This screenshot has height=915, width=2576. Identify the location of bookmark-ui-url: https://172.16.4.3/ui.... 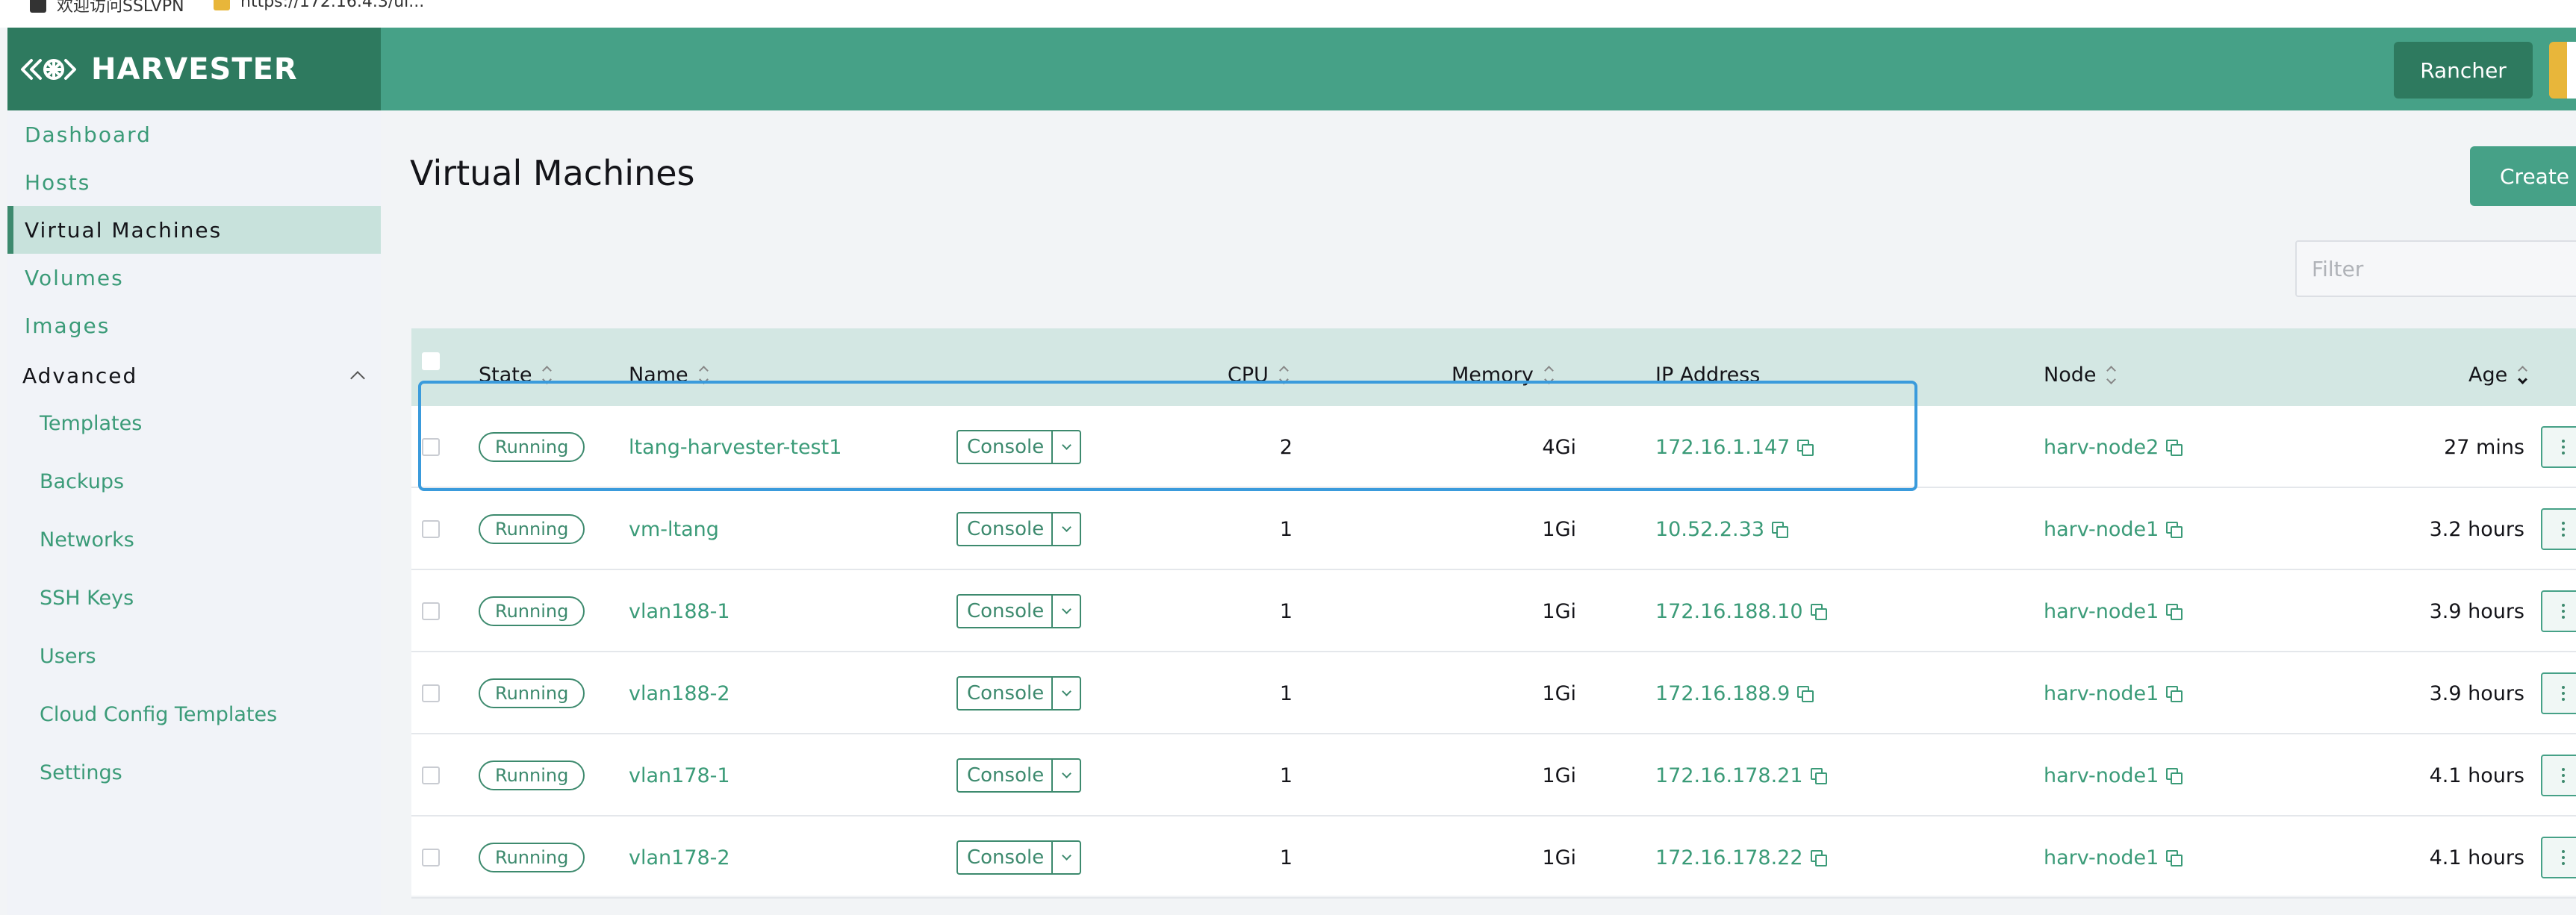
(319, 5).